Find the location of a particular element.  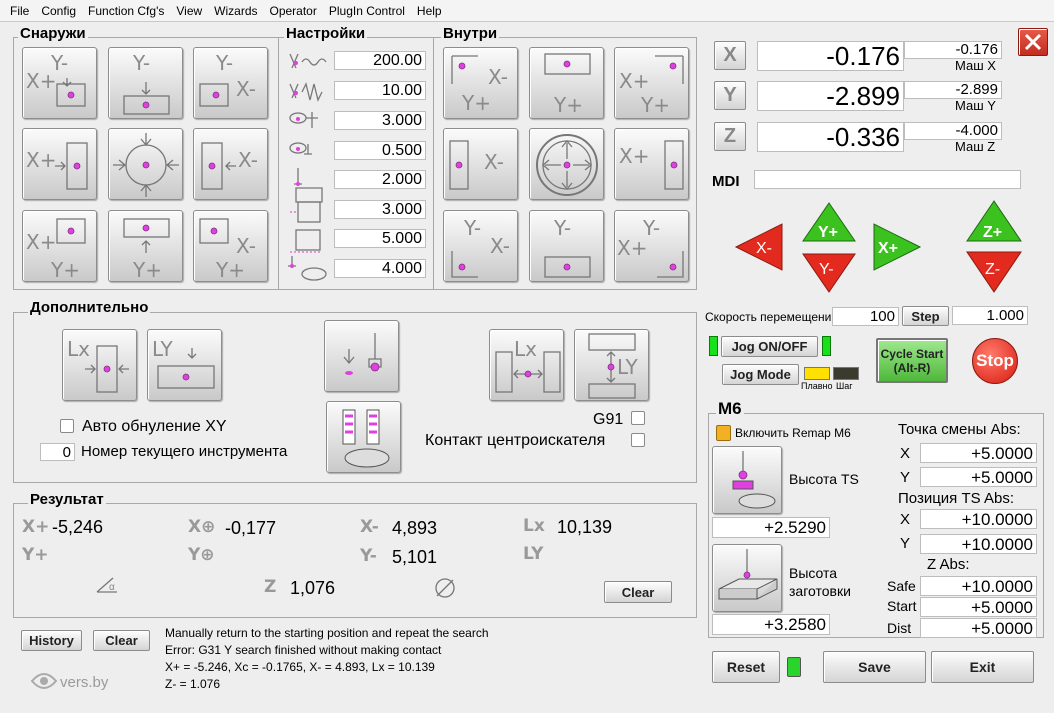

jog-mode-button: Jog Mode is located at coordinates (760, 374).